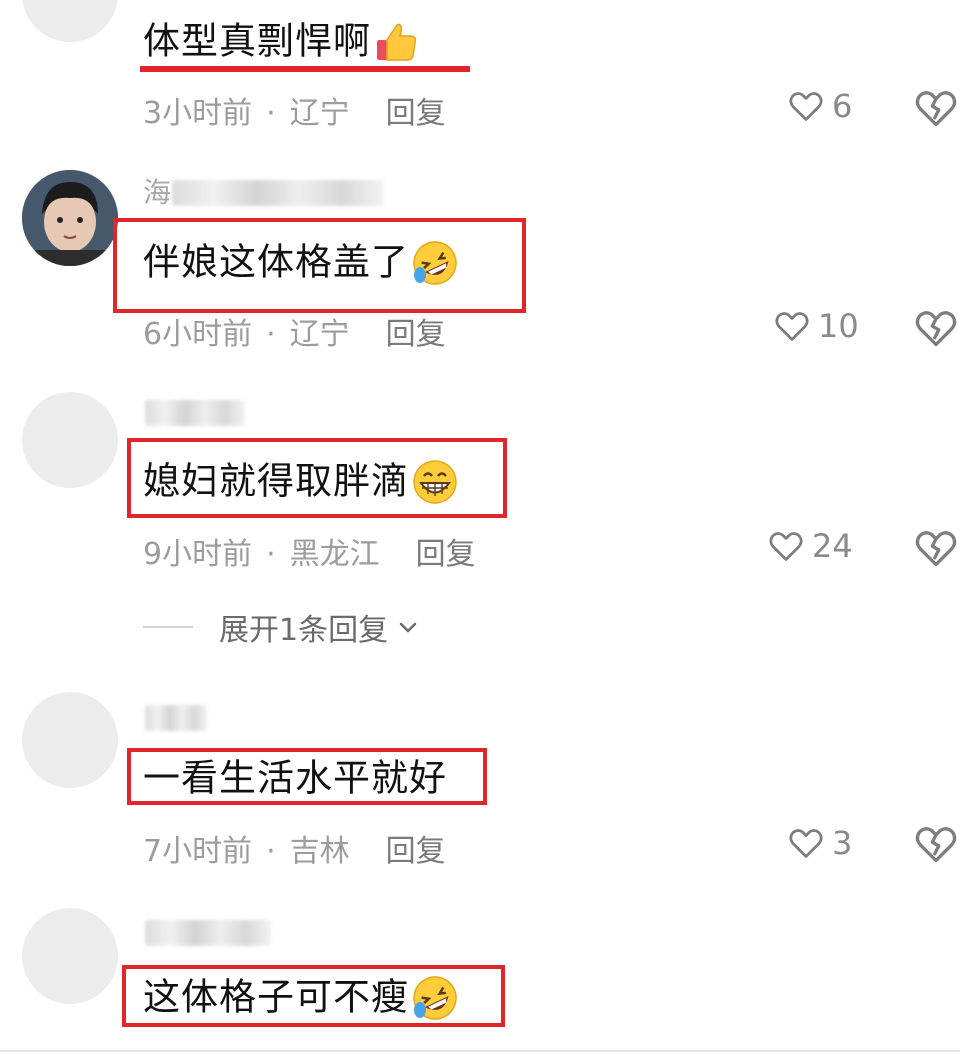 The width and height of the screenshot is (960, 1054). I want to click on like-button: 6, so click(820, 106).